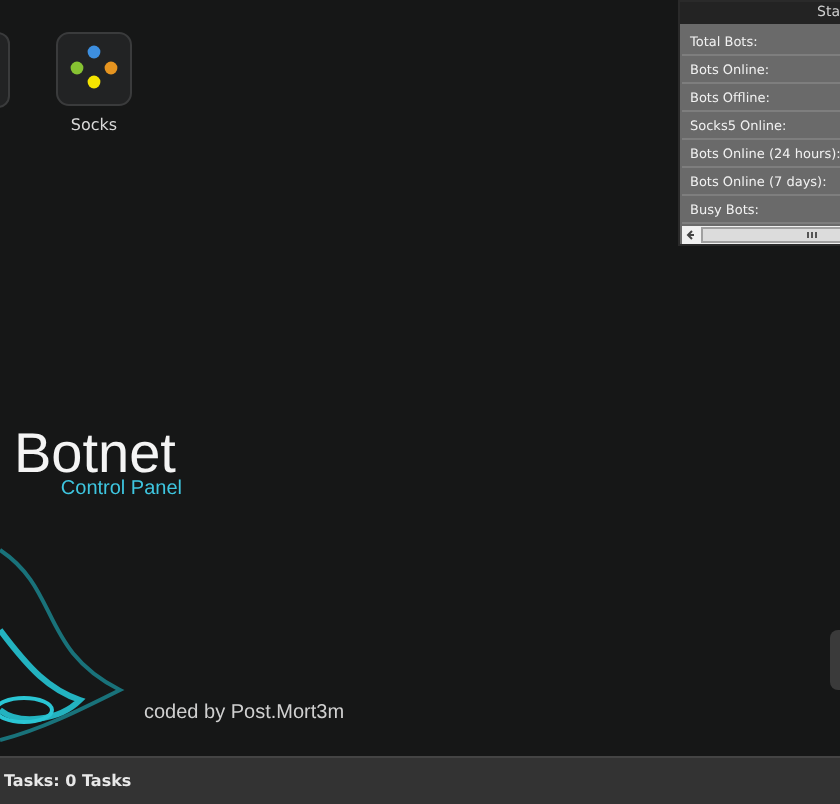 This screenshot has height=804, width=840. I want to click on horizontal-scrollbar, so click(761, 235).